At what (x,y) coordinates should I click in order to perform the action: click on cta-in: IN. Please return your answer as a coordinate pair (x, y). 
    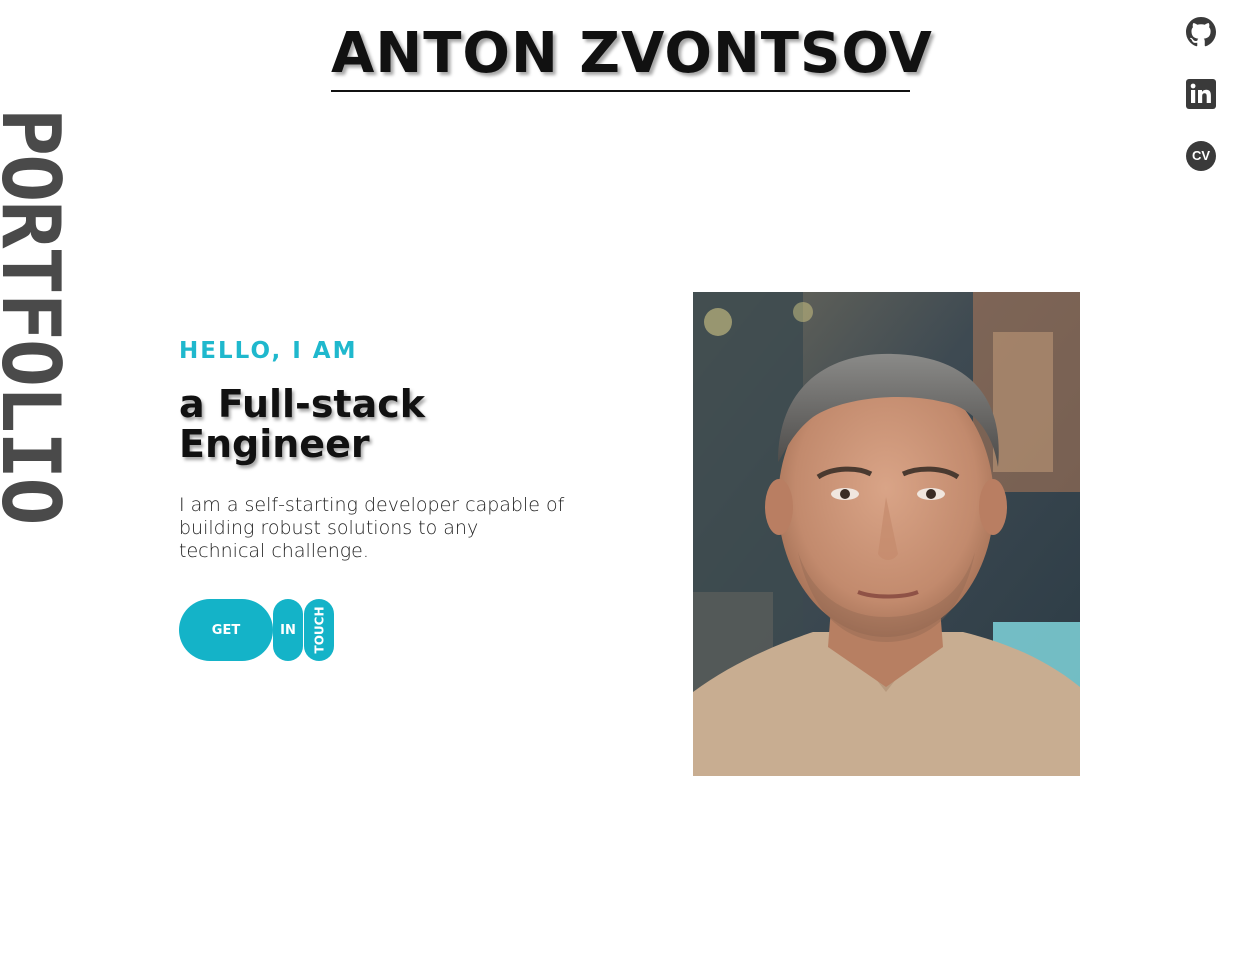
    Looking at the image, I should click on (288, 630).